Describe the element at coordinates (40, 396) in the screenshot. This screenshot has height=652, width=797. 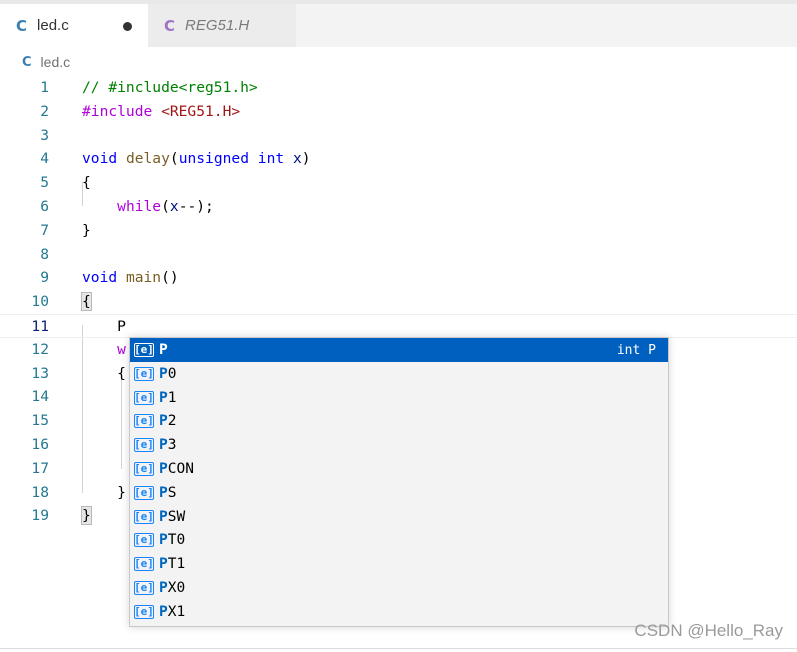
I see `line-number: 14` at that location.